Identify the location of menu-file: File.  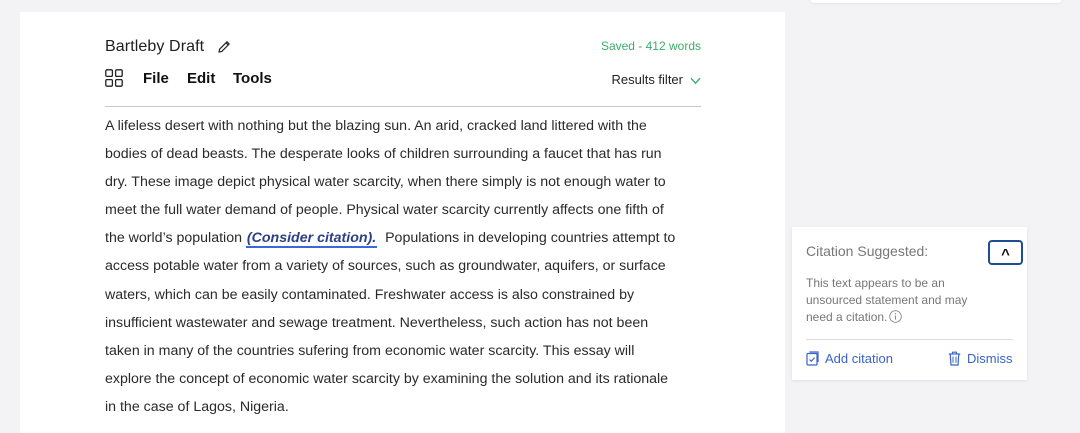
(156, 78).